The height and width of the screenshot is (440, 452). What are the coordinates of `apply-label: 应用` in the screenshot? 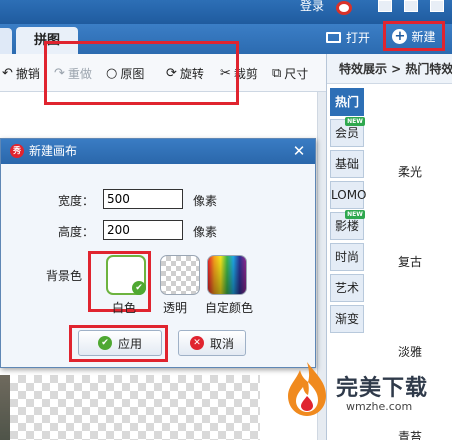 It's located at (129, 343).